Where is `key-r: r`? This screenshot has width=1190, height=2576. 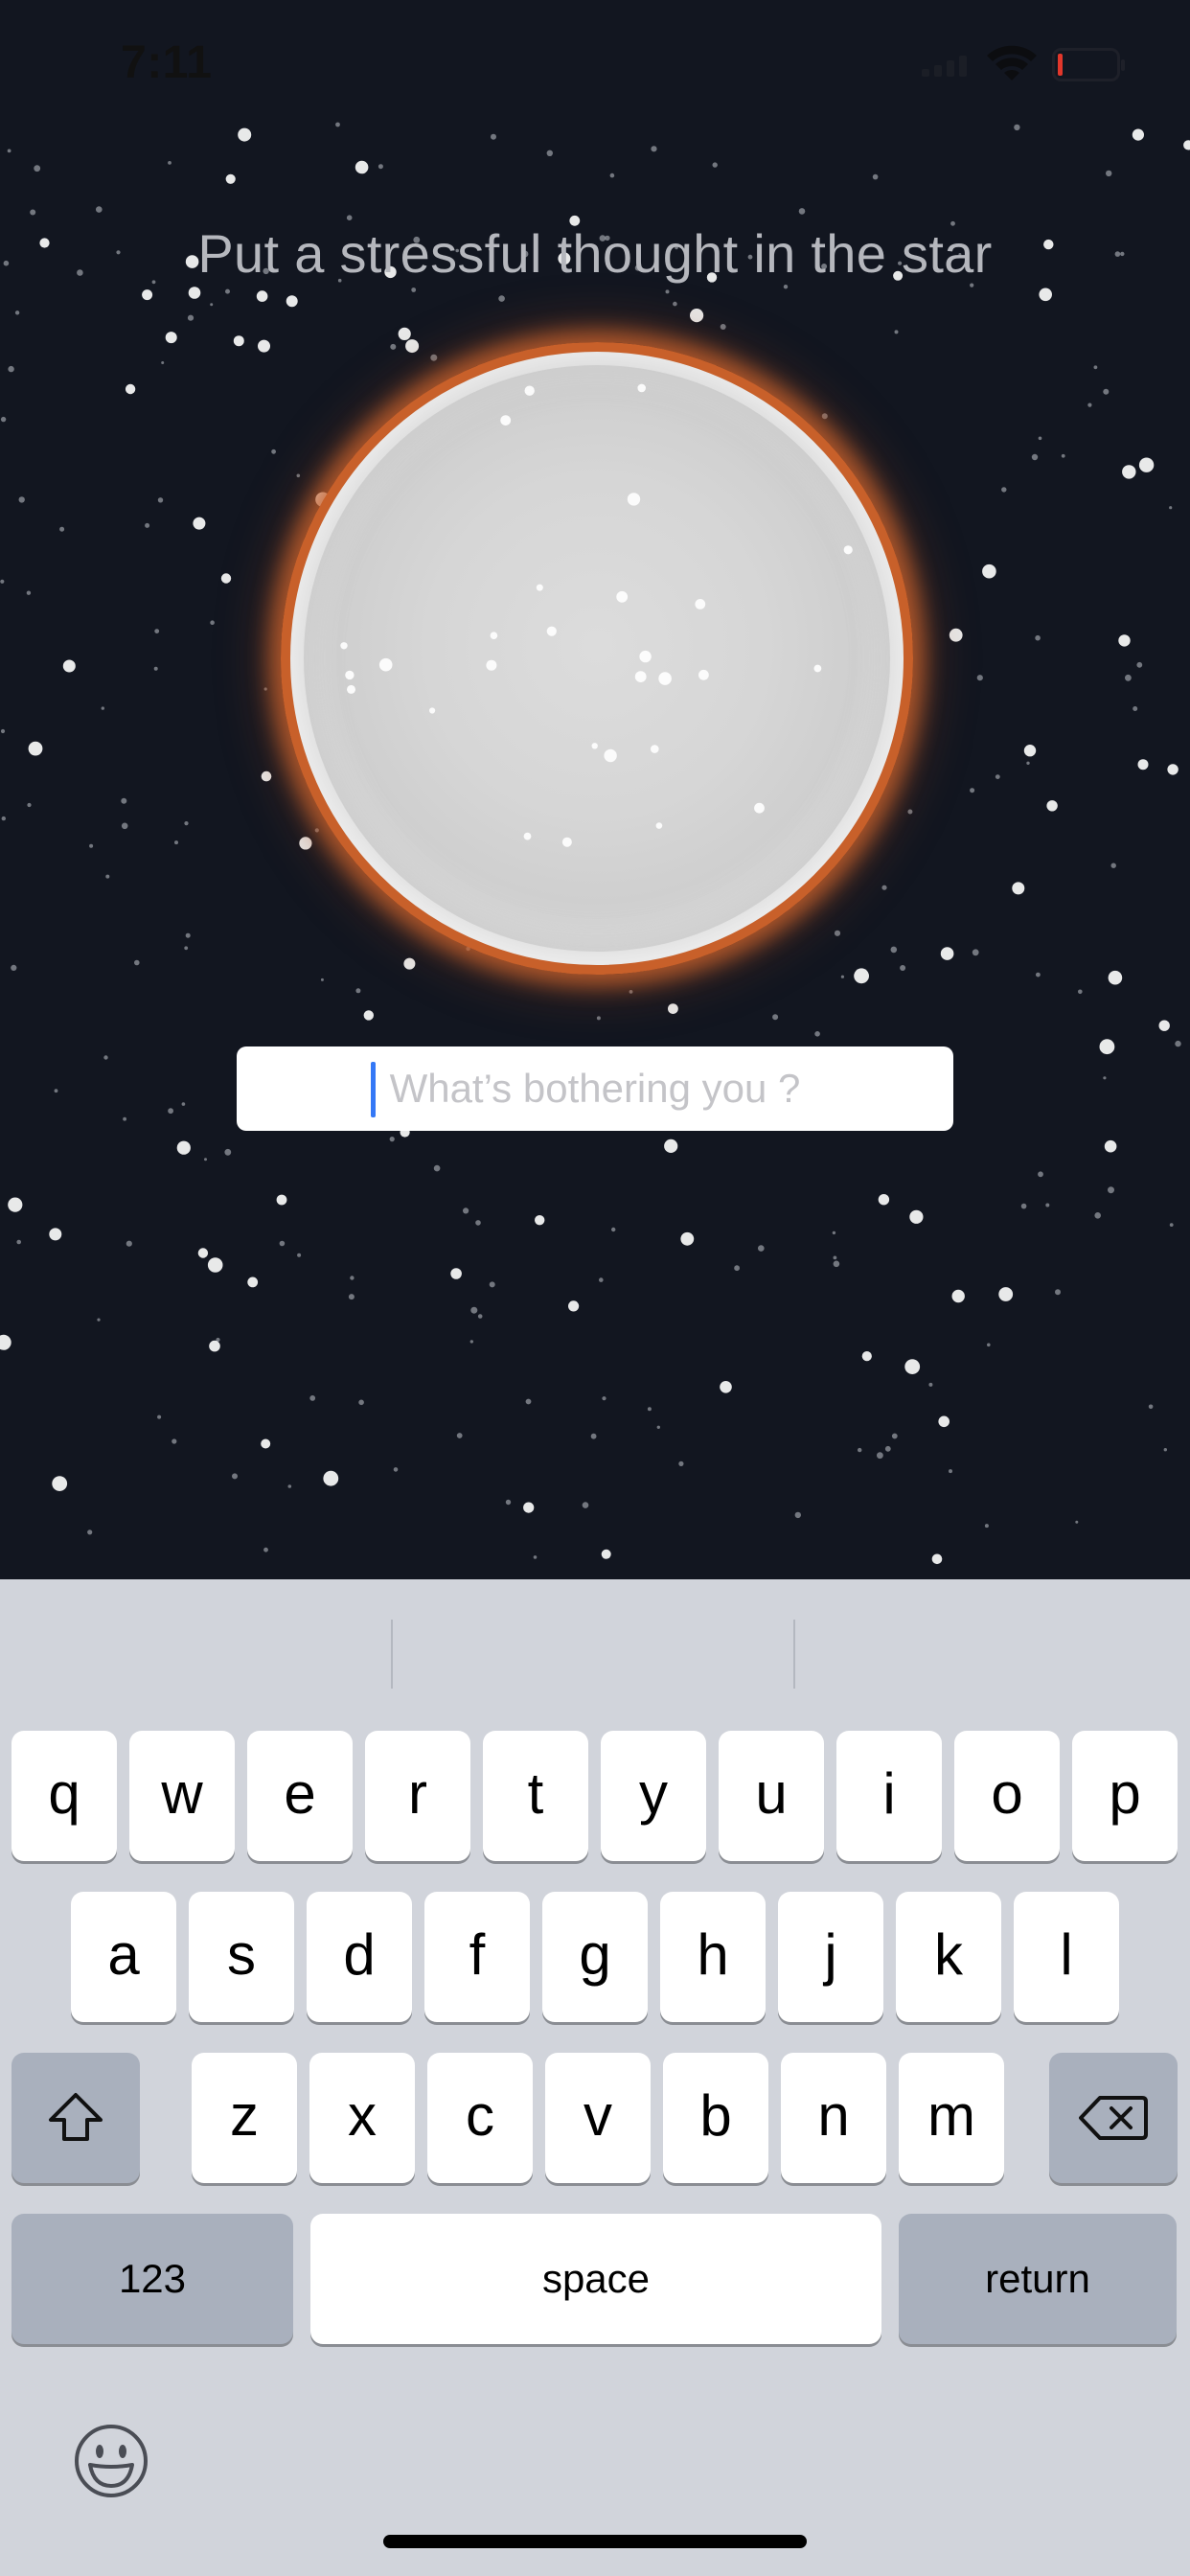 key-r: r is located at coordinates (418, 1796).